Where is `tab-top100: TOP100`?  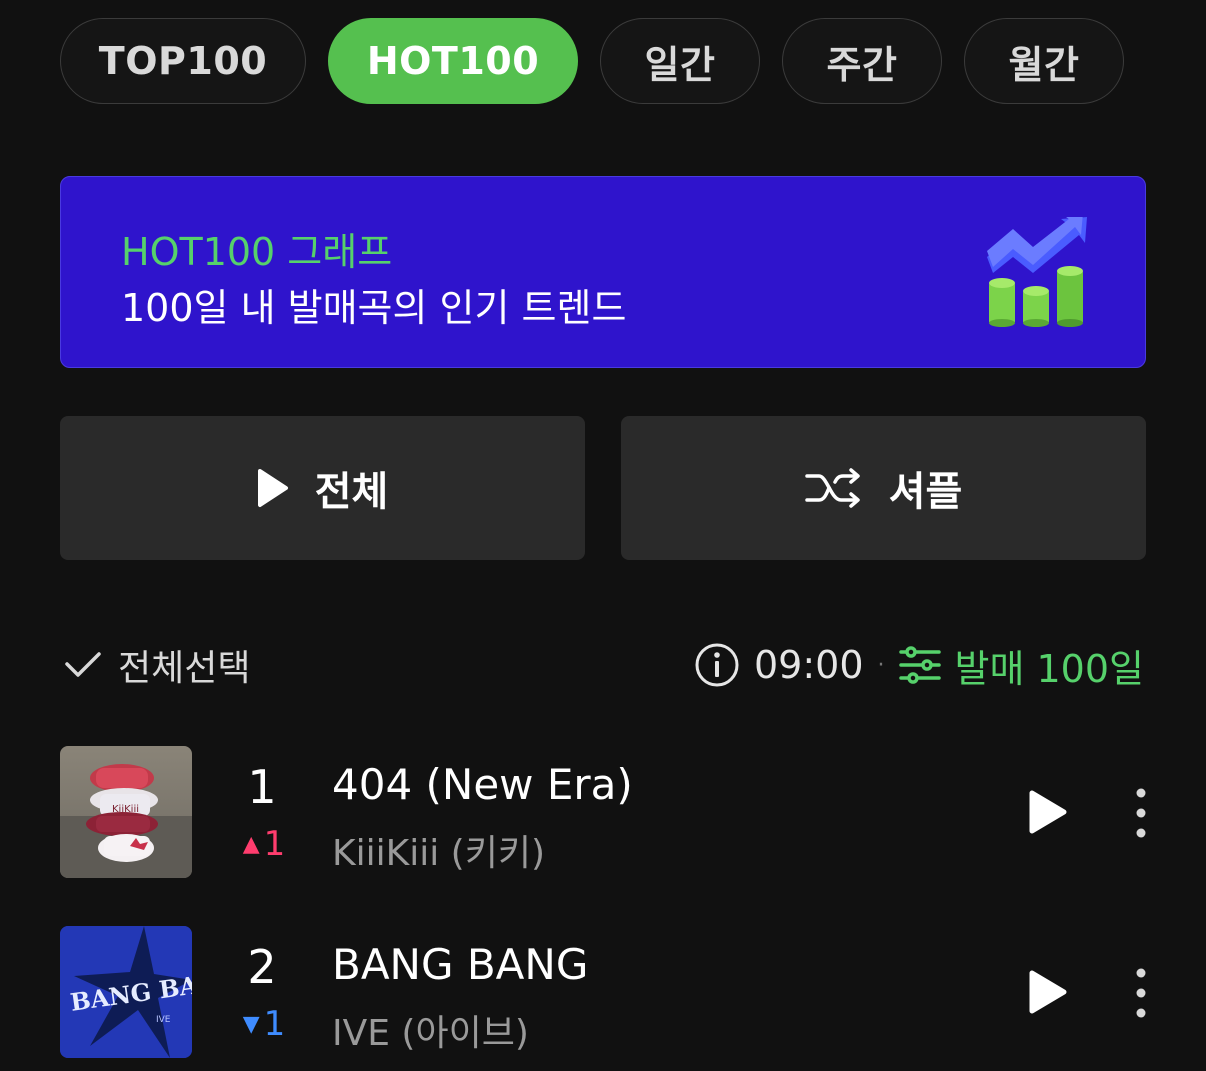 tab-top100: TOP100 is located at coordinates (183, 61).